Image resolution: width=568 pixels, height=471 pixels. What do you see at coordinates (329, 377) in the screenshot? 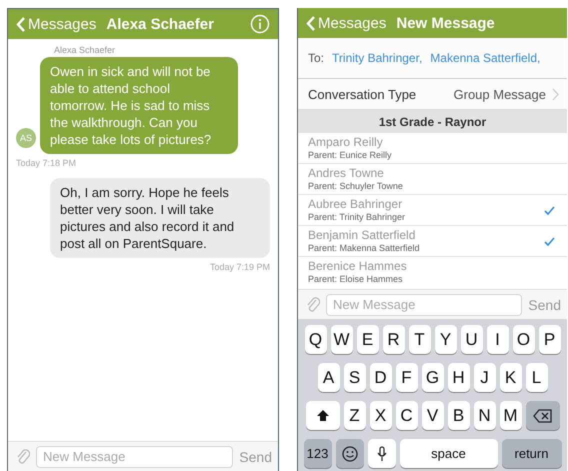
I see `key: A` at bounding box center [329, 377].